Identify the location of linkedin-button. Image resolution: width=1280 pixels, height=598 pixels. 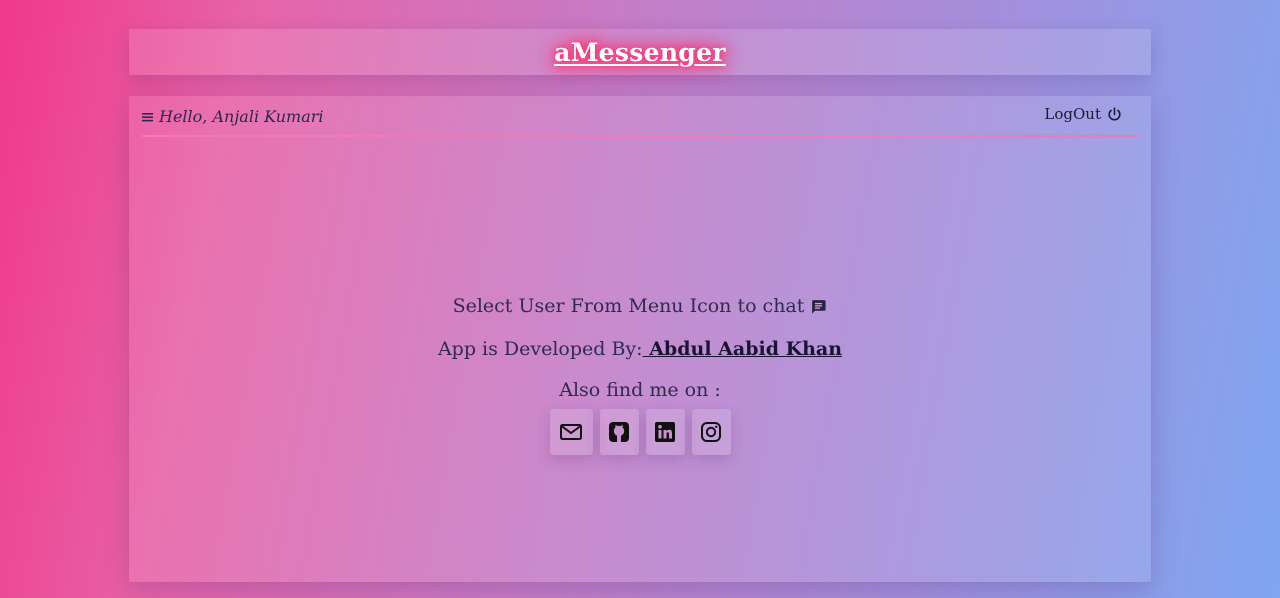
(665, 432).